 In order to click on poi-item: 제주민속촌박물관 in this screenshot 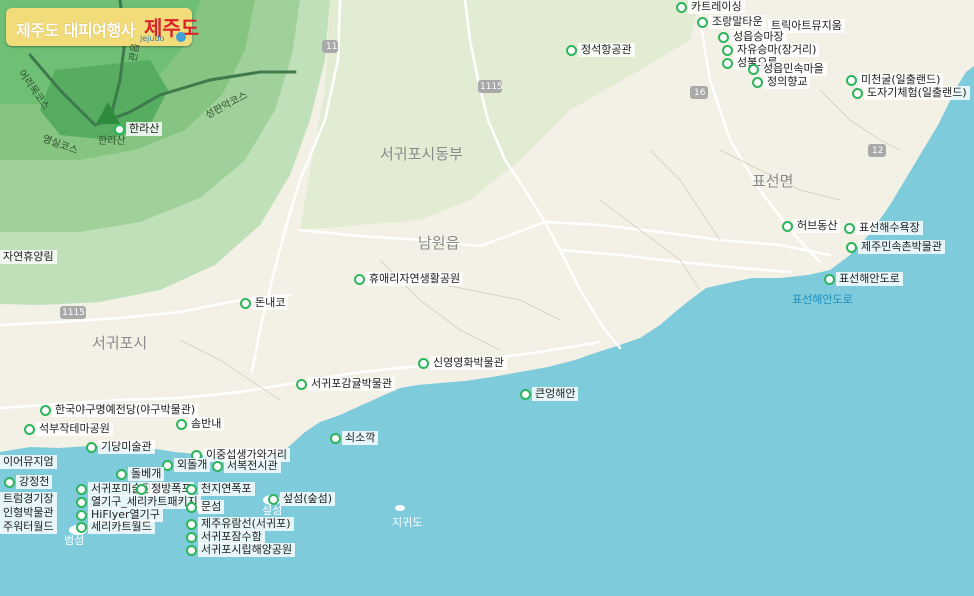, I will do `click(895, 247)`.